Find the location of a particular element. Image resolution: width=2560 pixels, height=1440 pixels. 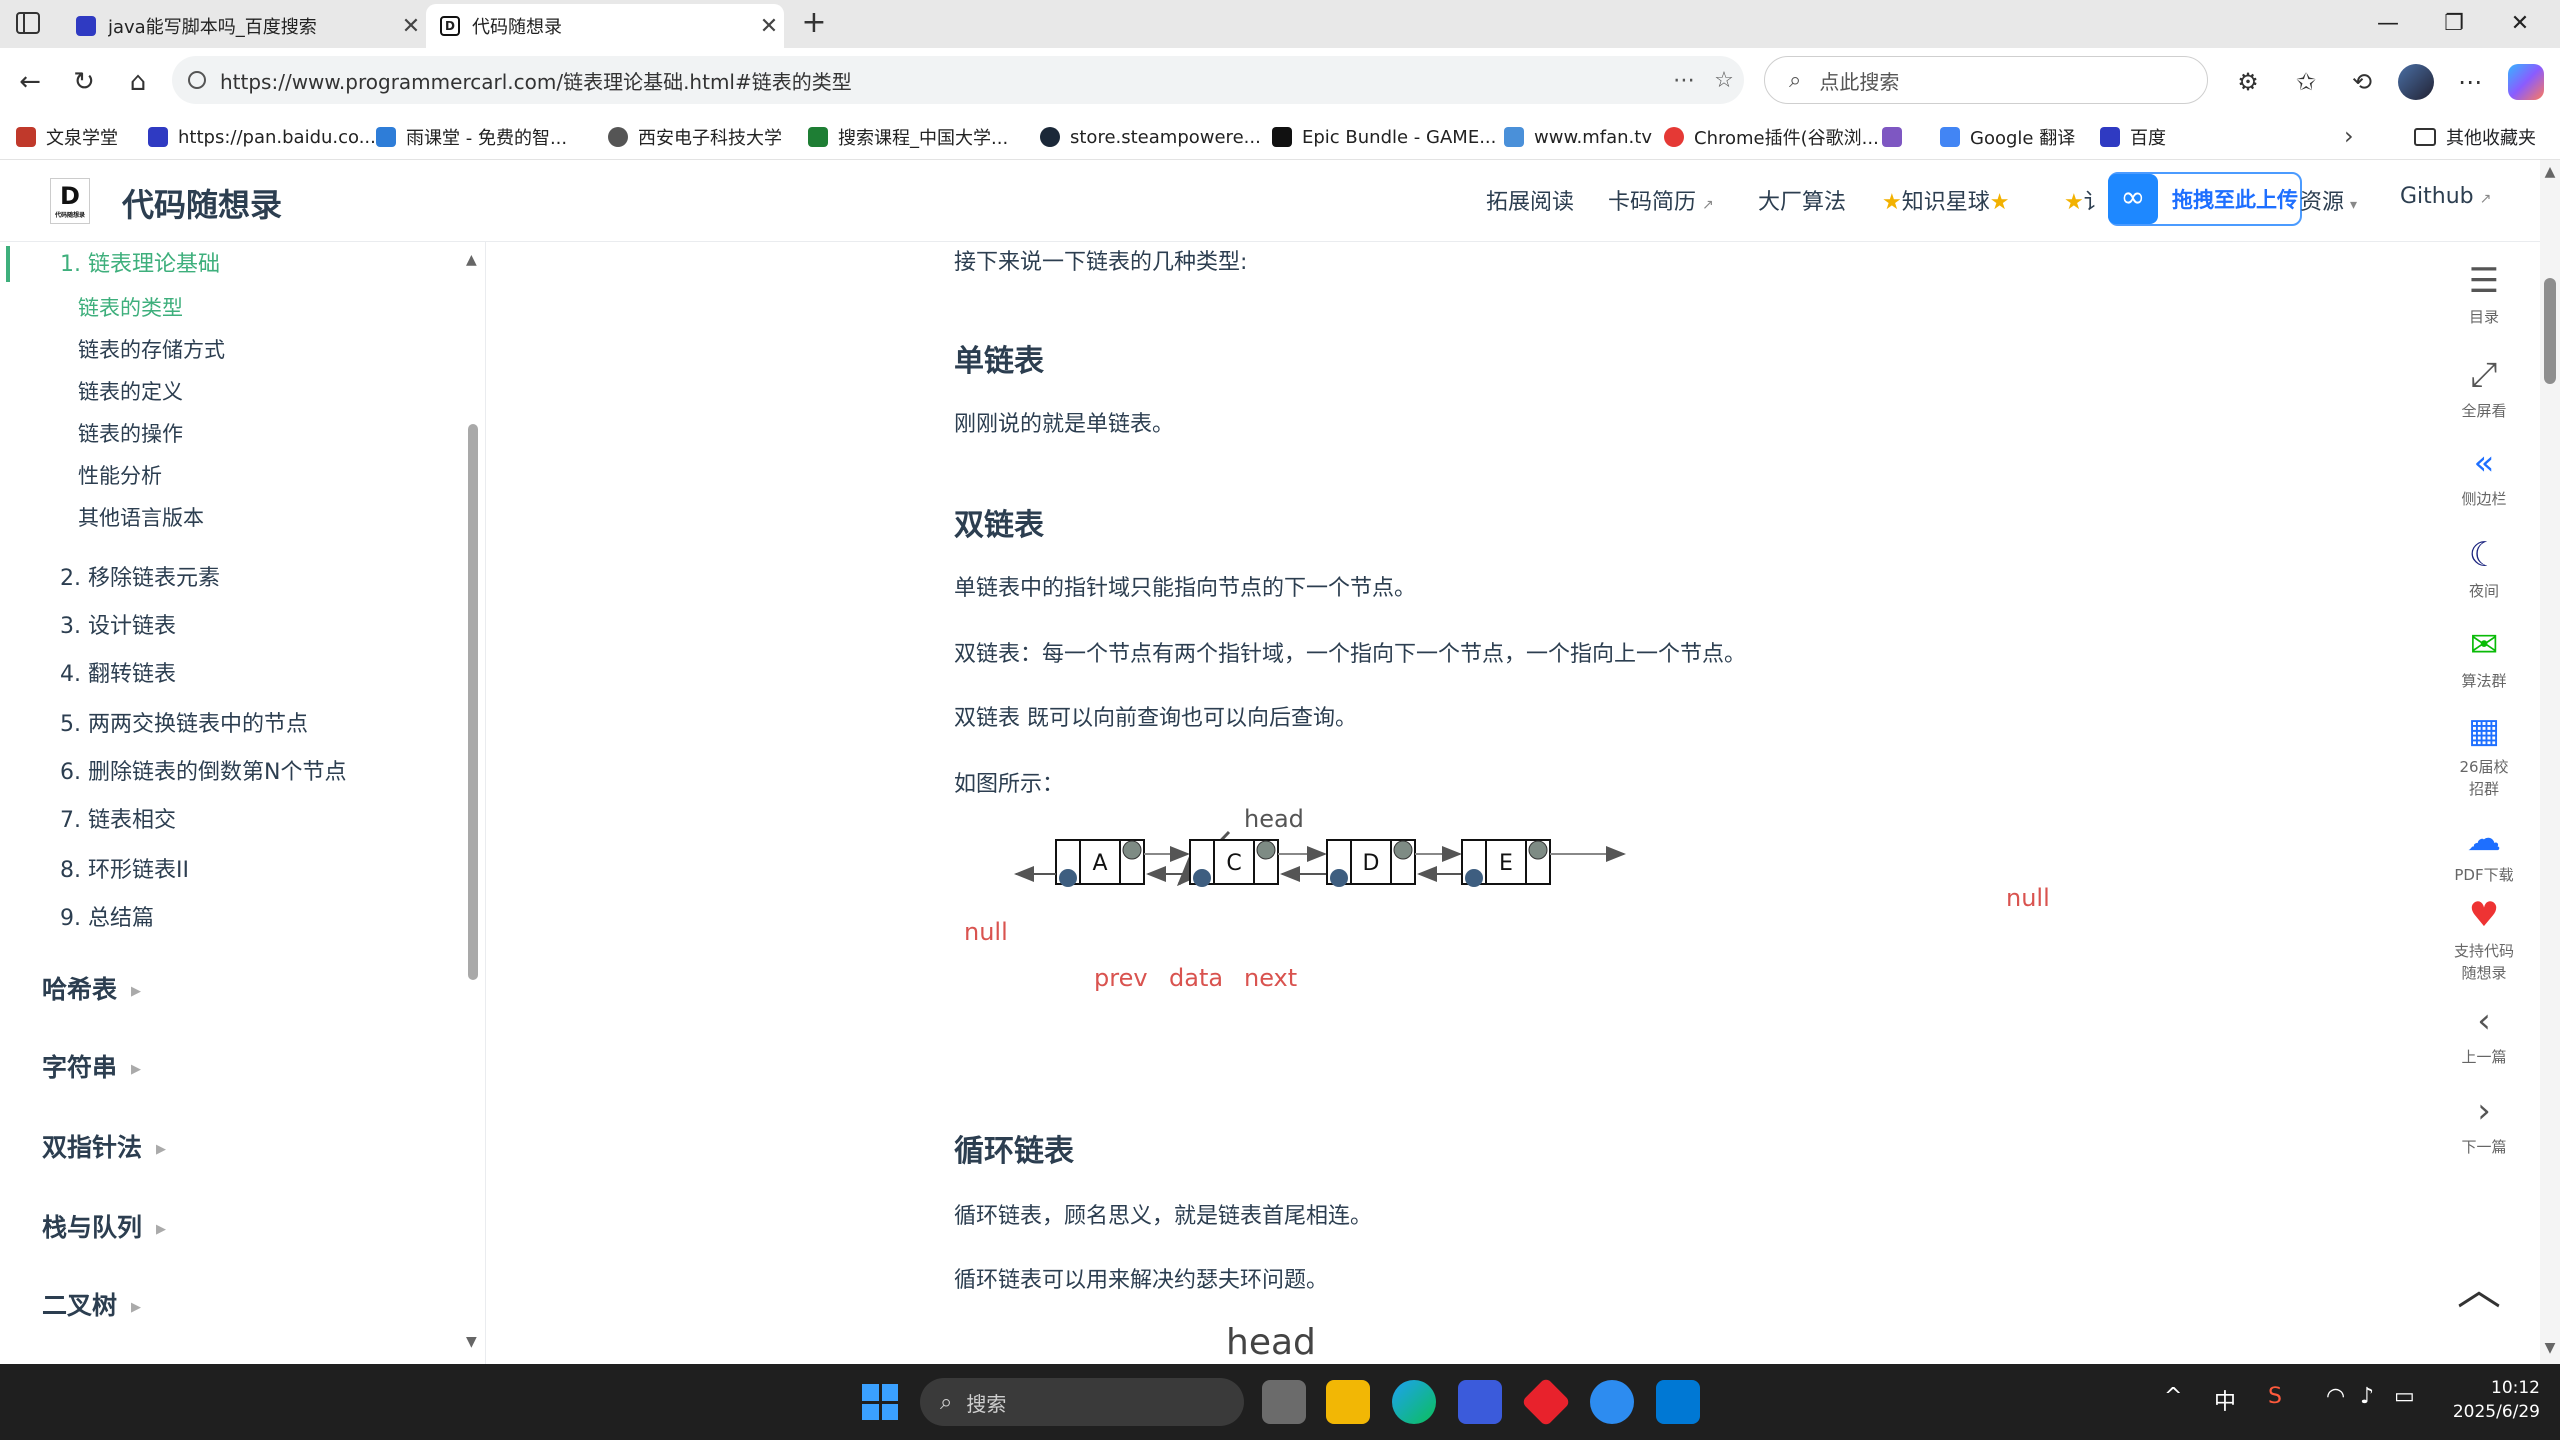

bookmark-item: 西安电子科技大学 is located at coordinates (695, 137).